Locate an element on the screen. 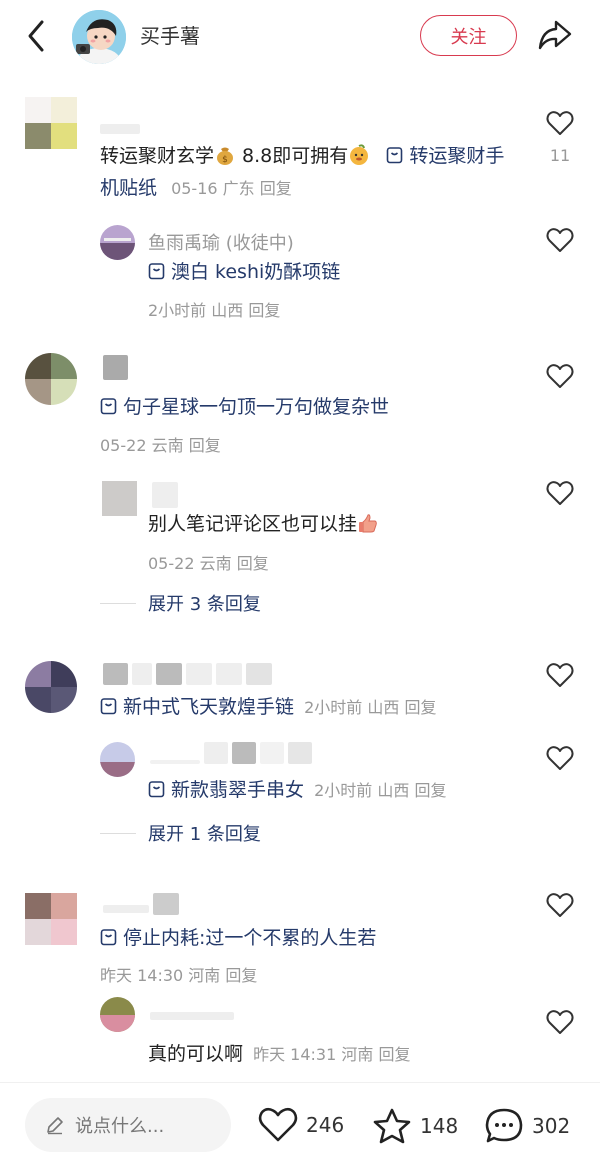 The width and height of the screenshot is (600, 1161). landscape-avatar-icon is located at coordinates (117, 242).